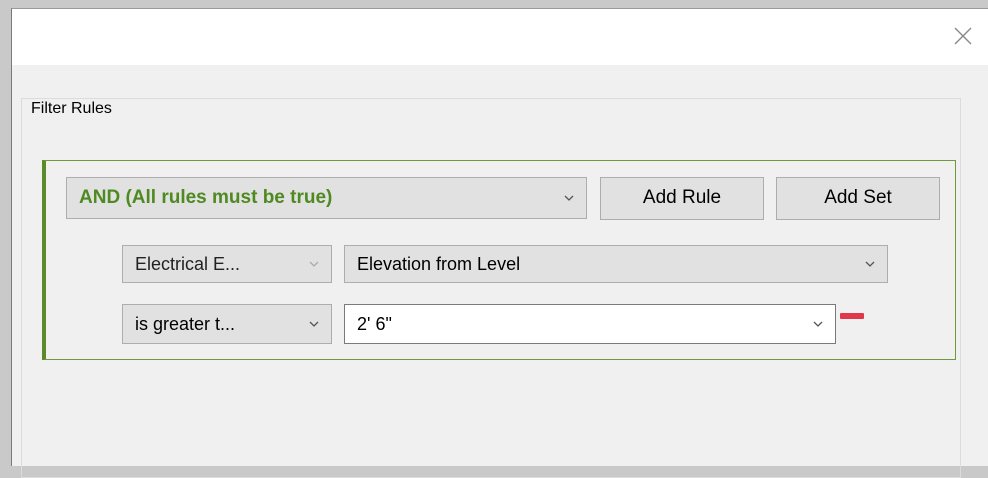 The width and height of the screenshot is (988, 478). I want to click on value-combobox: 2' 6", so click(590, 324).